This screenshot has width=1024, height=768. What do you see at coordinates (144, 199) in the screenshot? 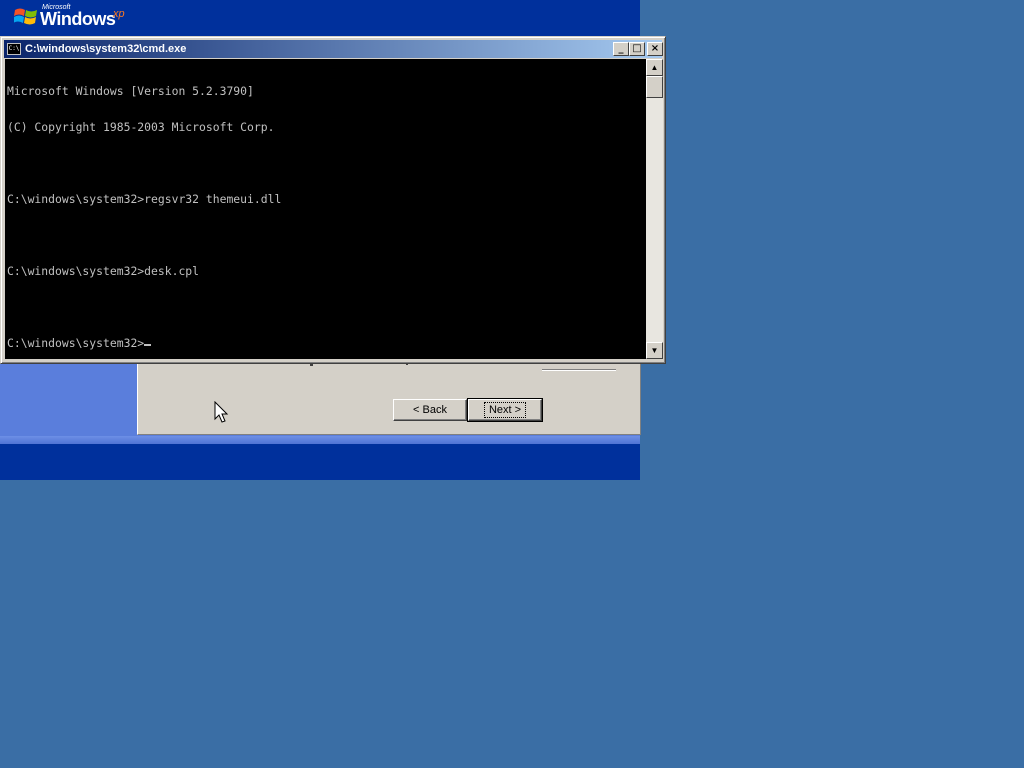
I see `console-line: C:\windows\system32>regsvr32 themeui.dll` at bounding box center [144, 199].